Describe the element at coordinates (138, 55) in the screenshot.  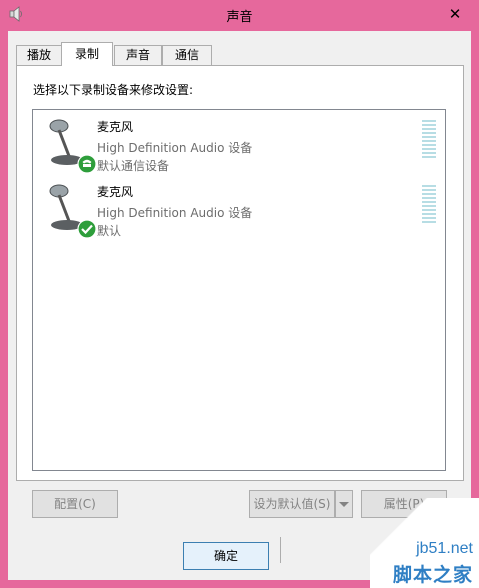
I see `tab-sounds: 声音` at that location.